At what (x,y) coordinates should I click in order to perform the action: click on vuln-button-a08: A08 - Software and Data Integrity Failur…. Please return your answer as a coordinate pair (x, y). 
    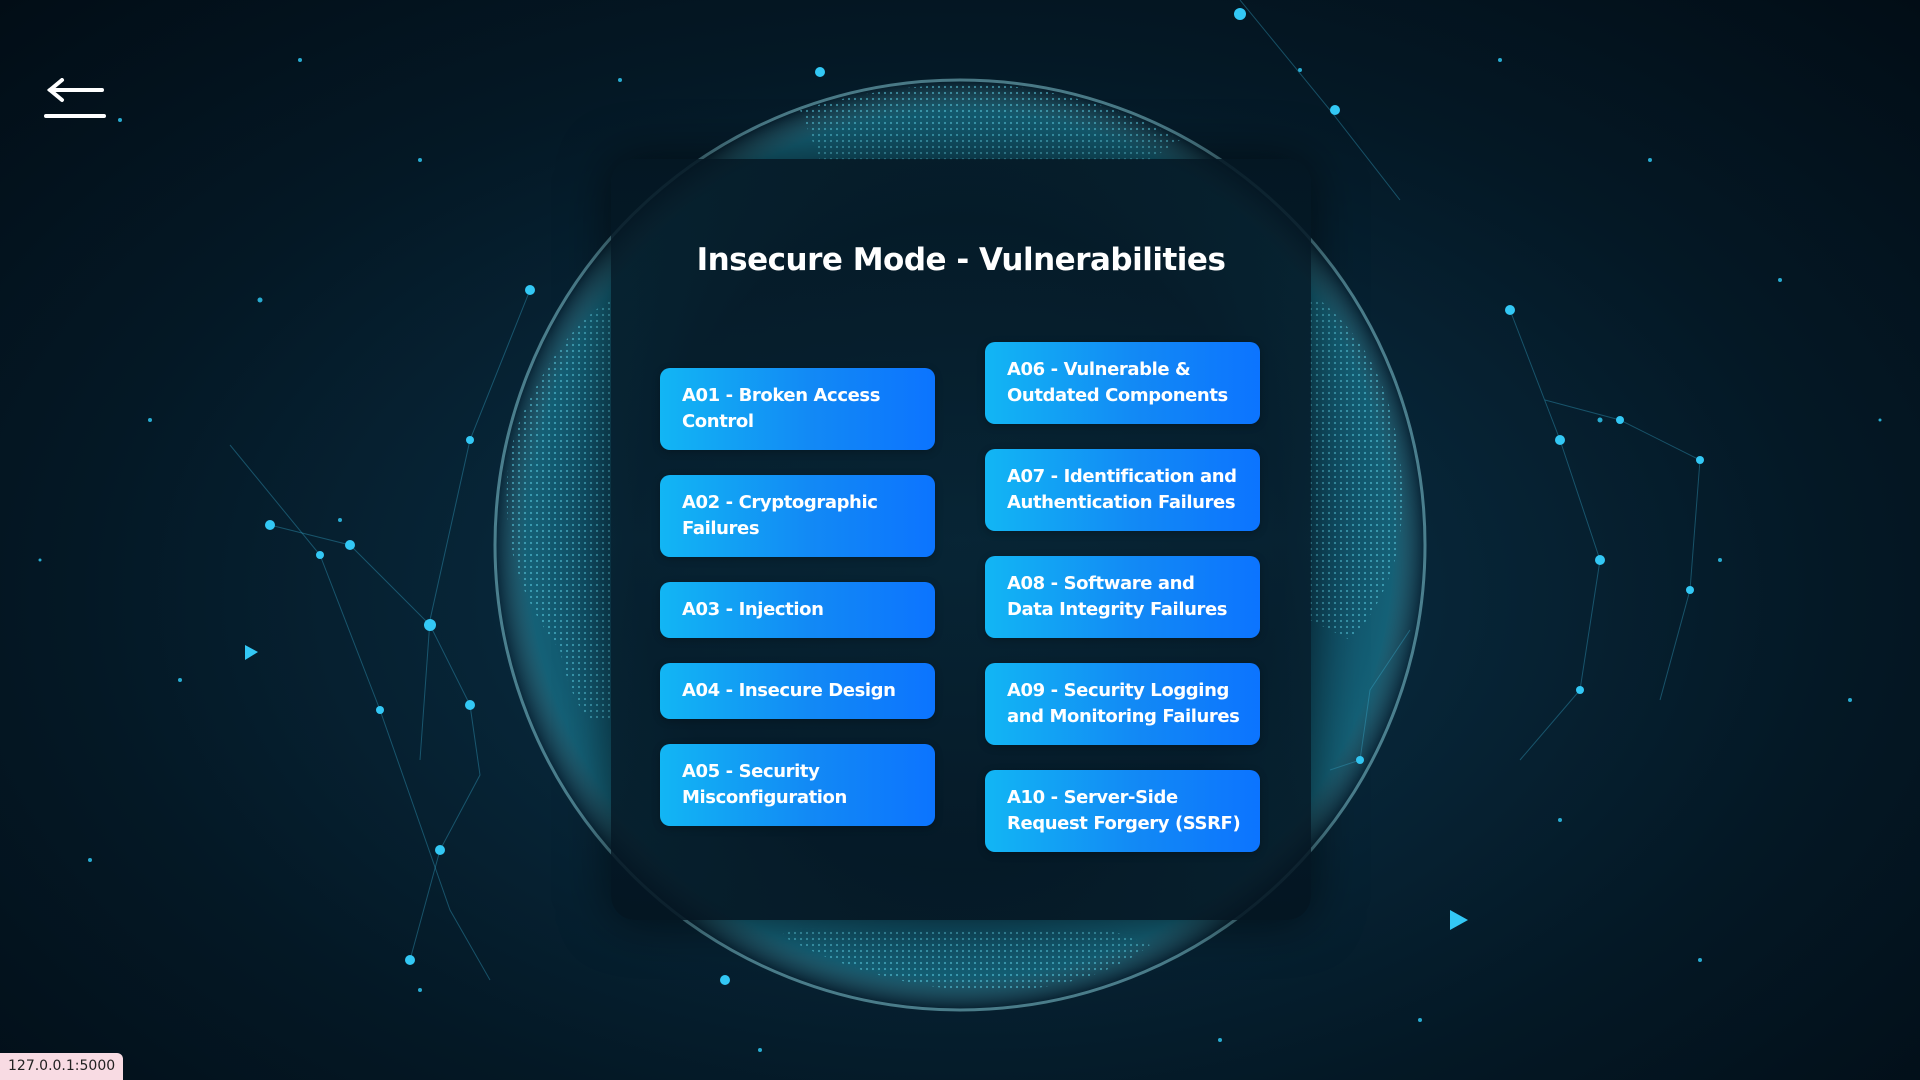
    Looking at the image, I should click on (1122, 597).